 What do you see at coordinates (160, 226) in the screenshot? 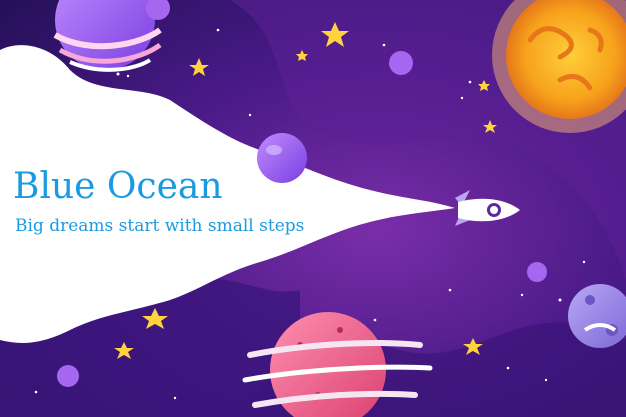
I see `page-subtitle: Big dreams start with small steps` at bounding box center [160, 226].